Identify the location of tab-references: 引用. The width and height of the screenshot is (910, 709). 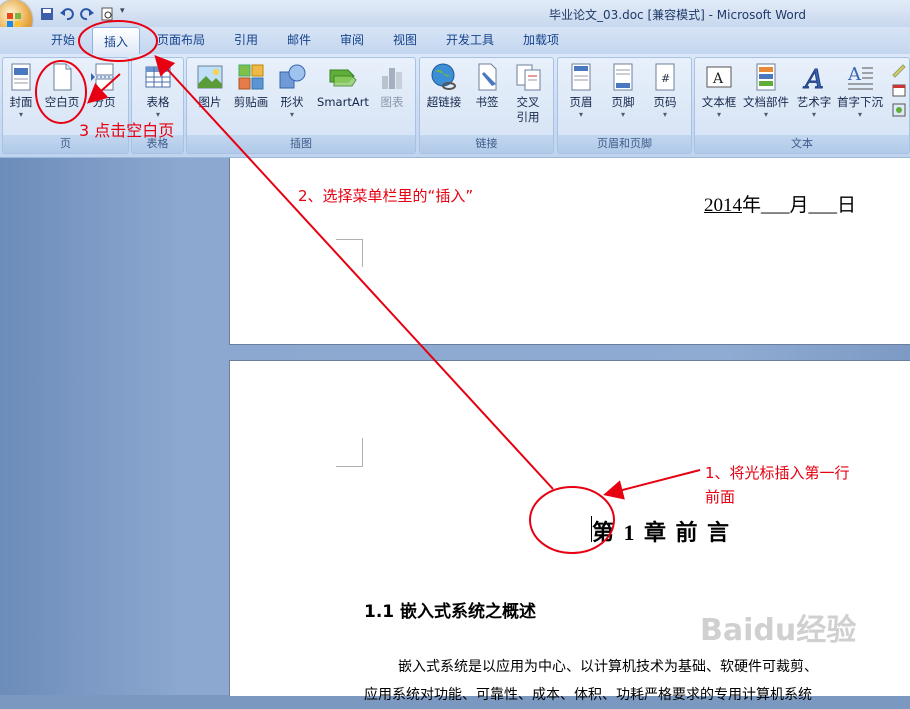
(246, 39).